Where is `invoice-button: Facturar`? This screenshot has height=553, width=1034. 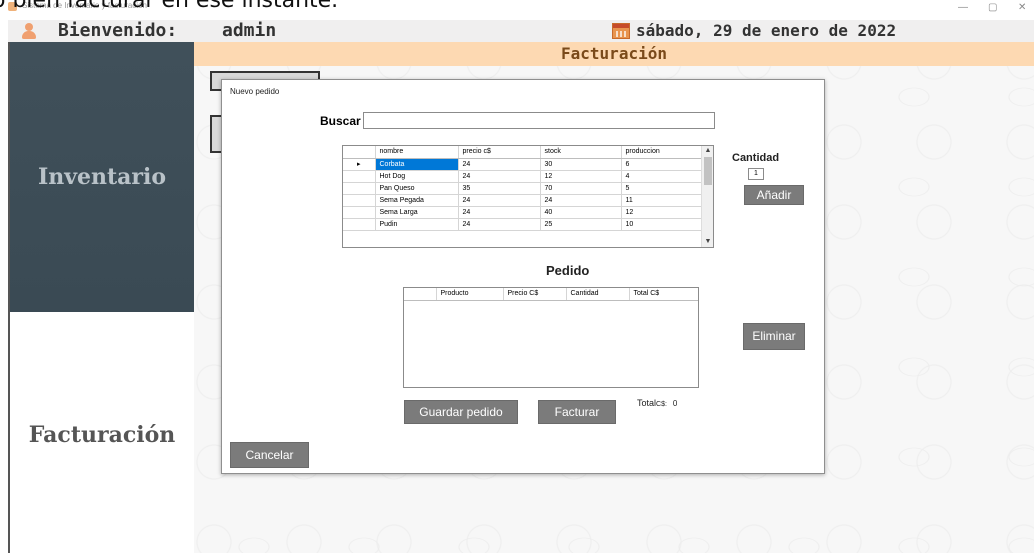
invoice-button: Facturar is located at coordinates (577, 412).